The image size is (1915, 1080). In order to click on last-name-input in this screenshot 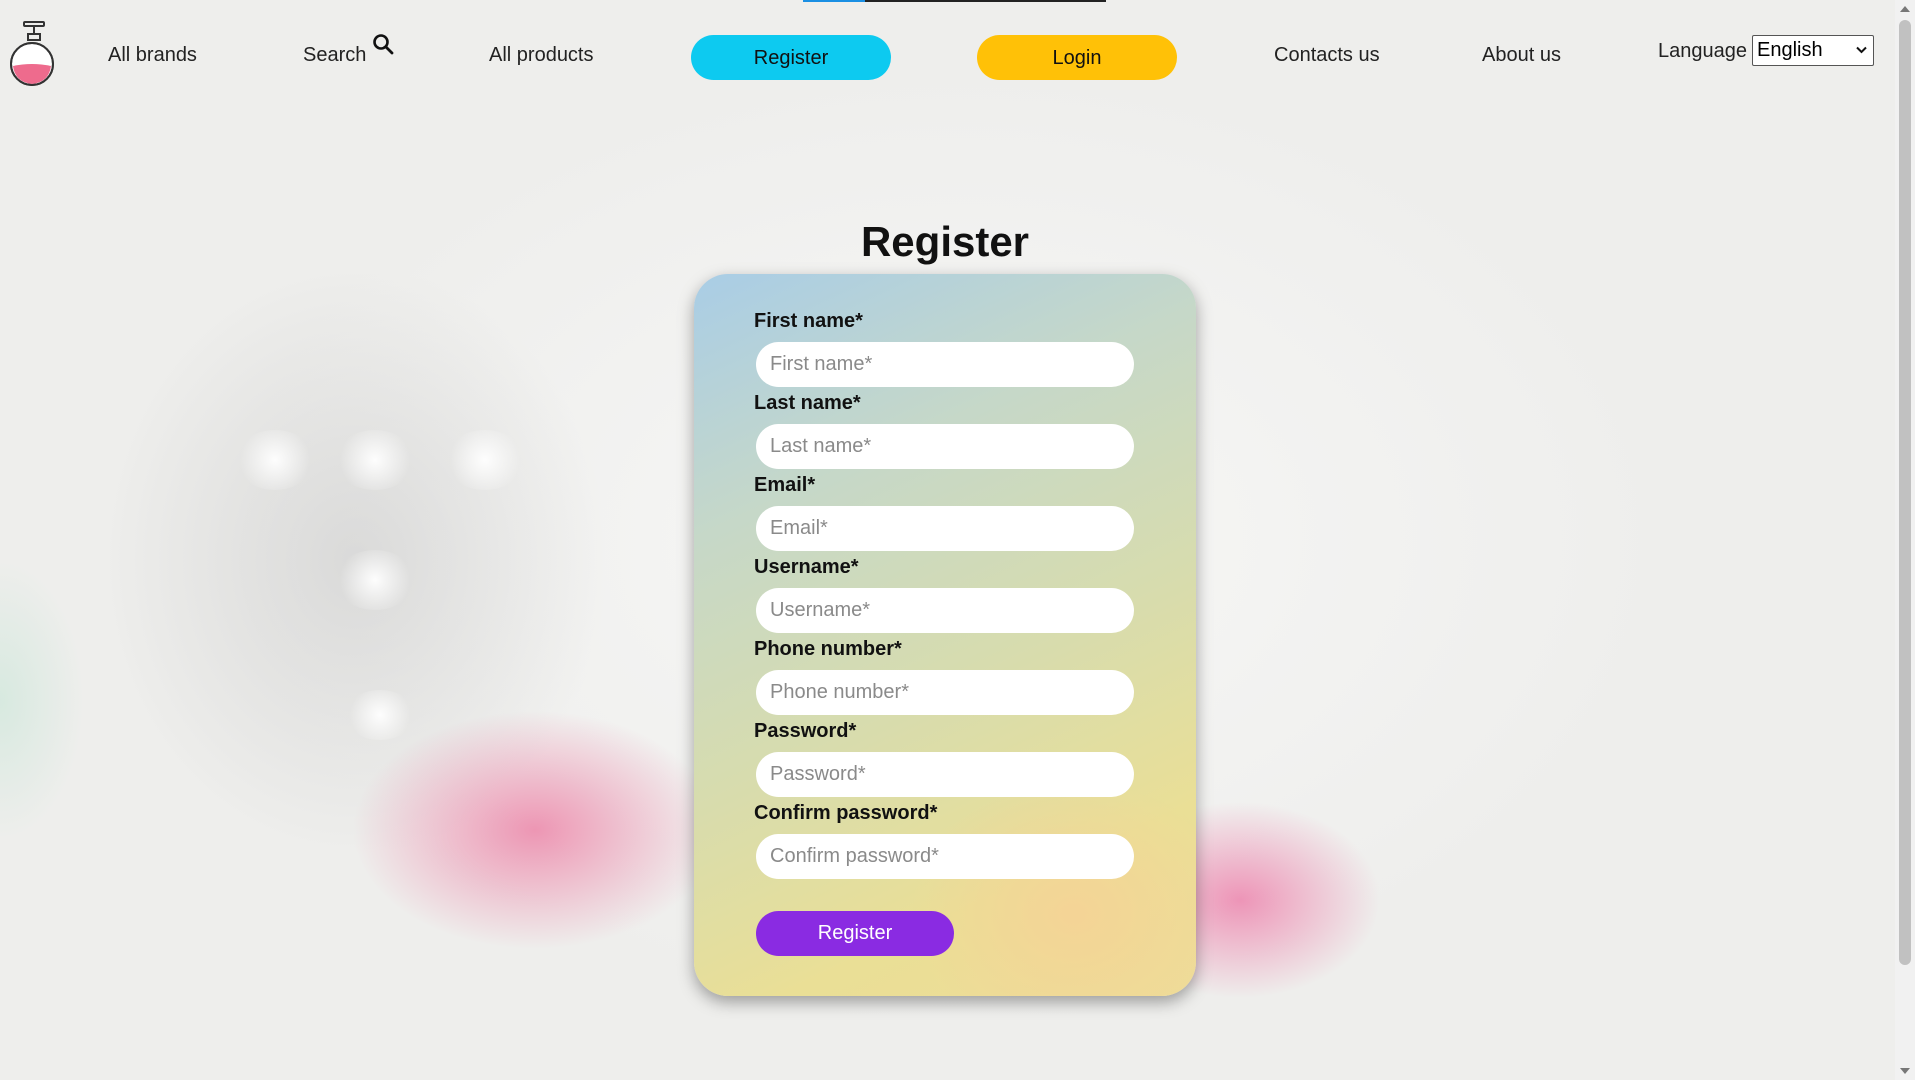, I will do `click(945, 446)`.